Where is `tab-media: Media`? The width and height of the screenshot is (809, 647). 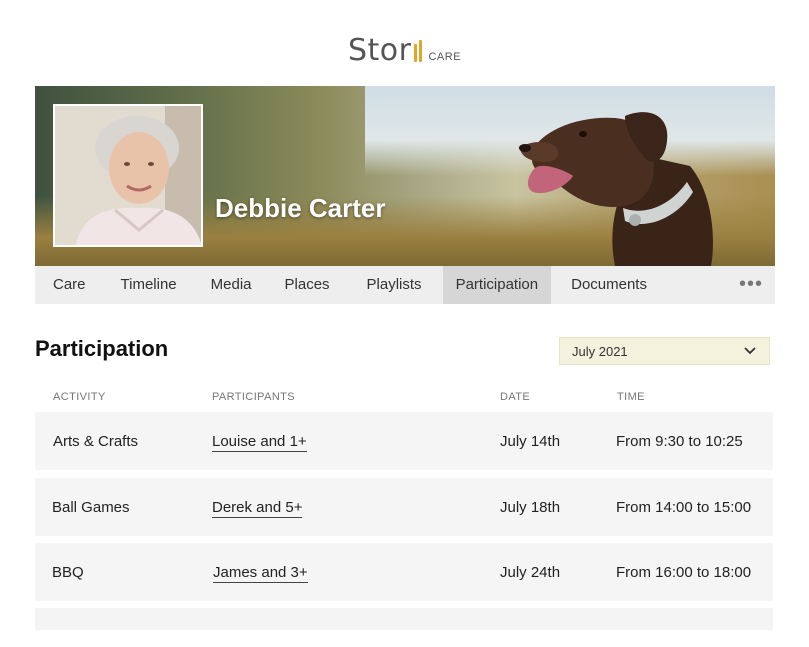 tab-media: Media is located at coordinates (231, 285).